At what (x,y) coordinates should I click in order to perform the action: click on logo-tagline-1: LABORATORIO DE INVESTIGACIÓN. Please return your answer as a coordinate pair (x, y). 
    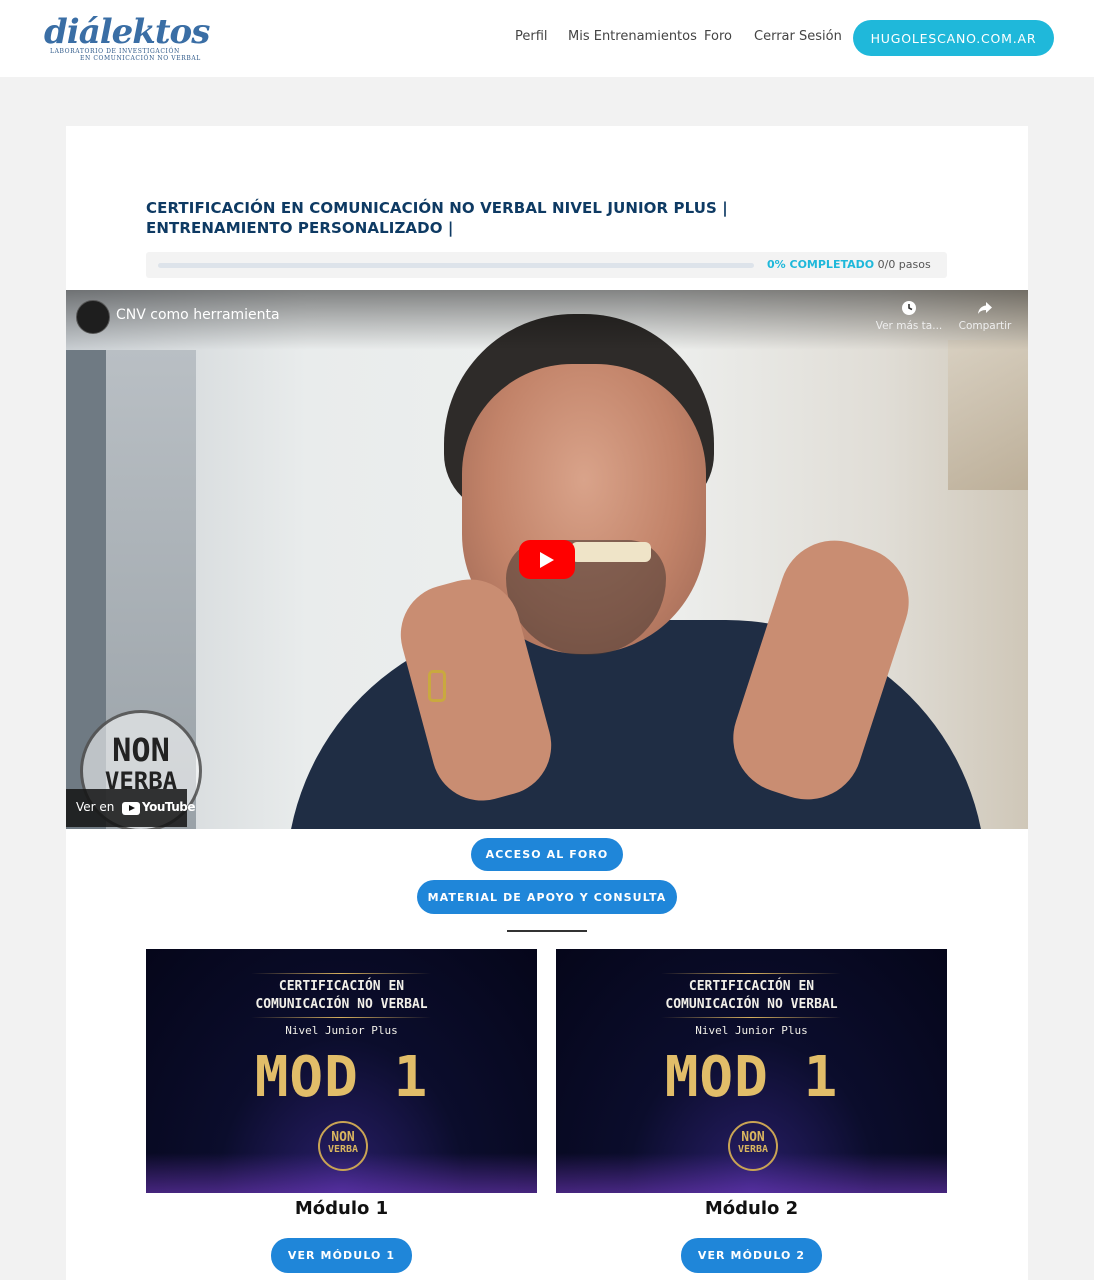
    Looking at the image, I should click on (115, 51).